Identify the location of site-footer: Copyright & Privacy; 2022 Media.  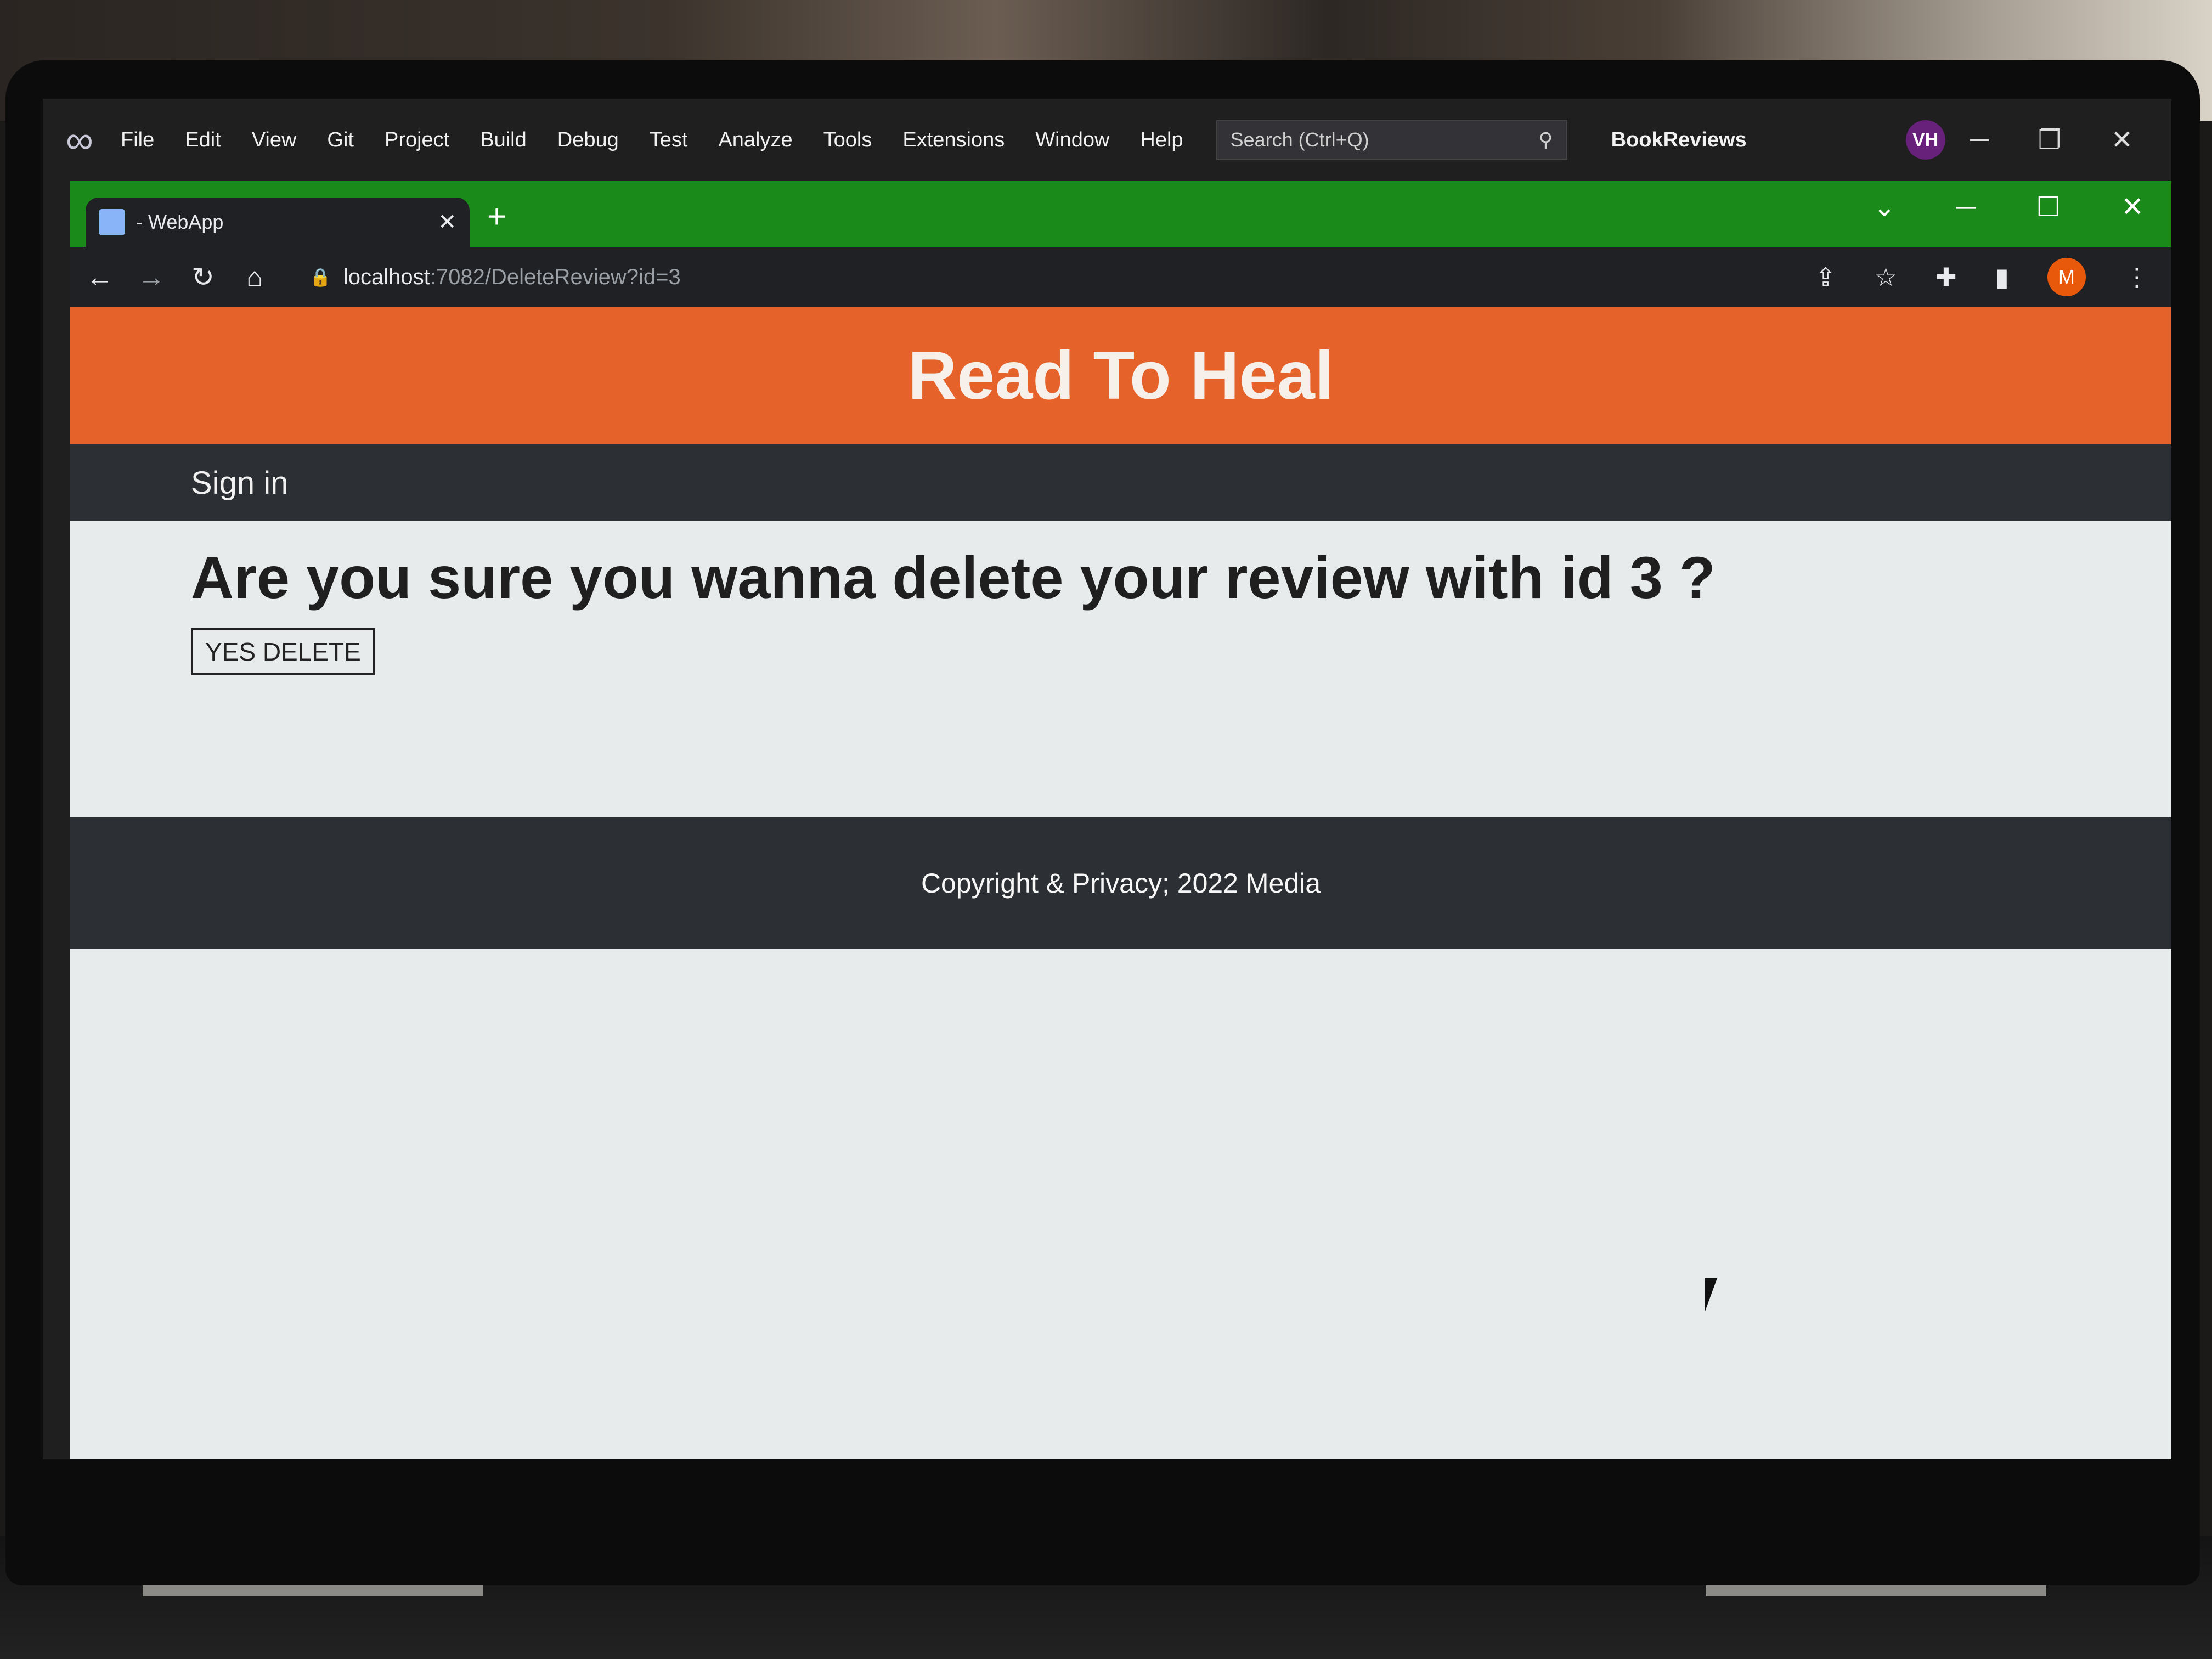
(1120, 883).